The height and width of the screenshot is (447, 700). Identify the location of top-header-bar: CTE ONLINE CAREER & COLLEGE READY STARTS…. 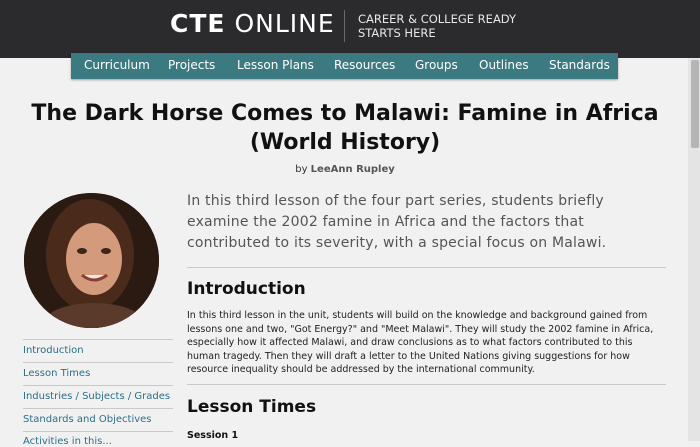
(350, 29).